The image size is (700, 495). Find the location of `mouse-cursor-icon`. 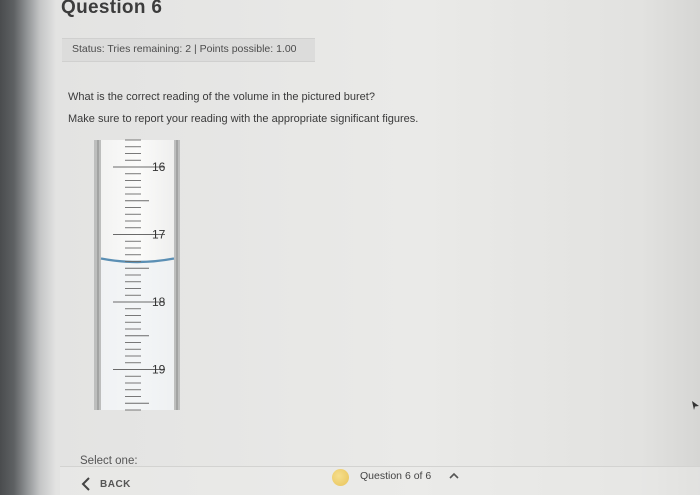

mouse-cursor-icon is located at coordinates (695, 405).